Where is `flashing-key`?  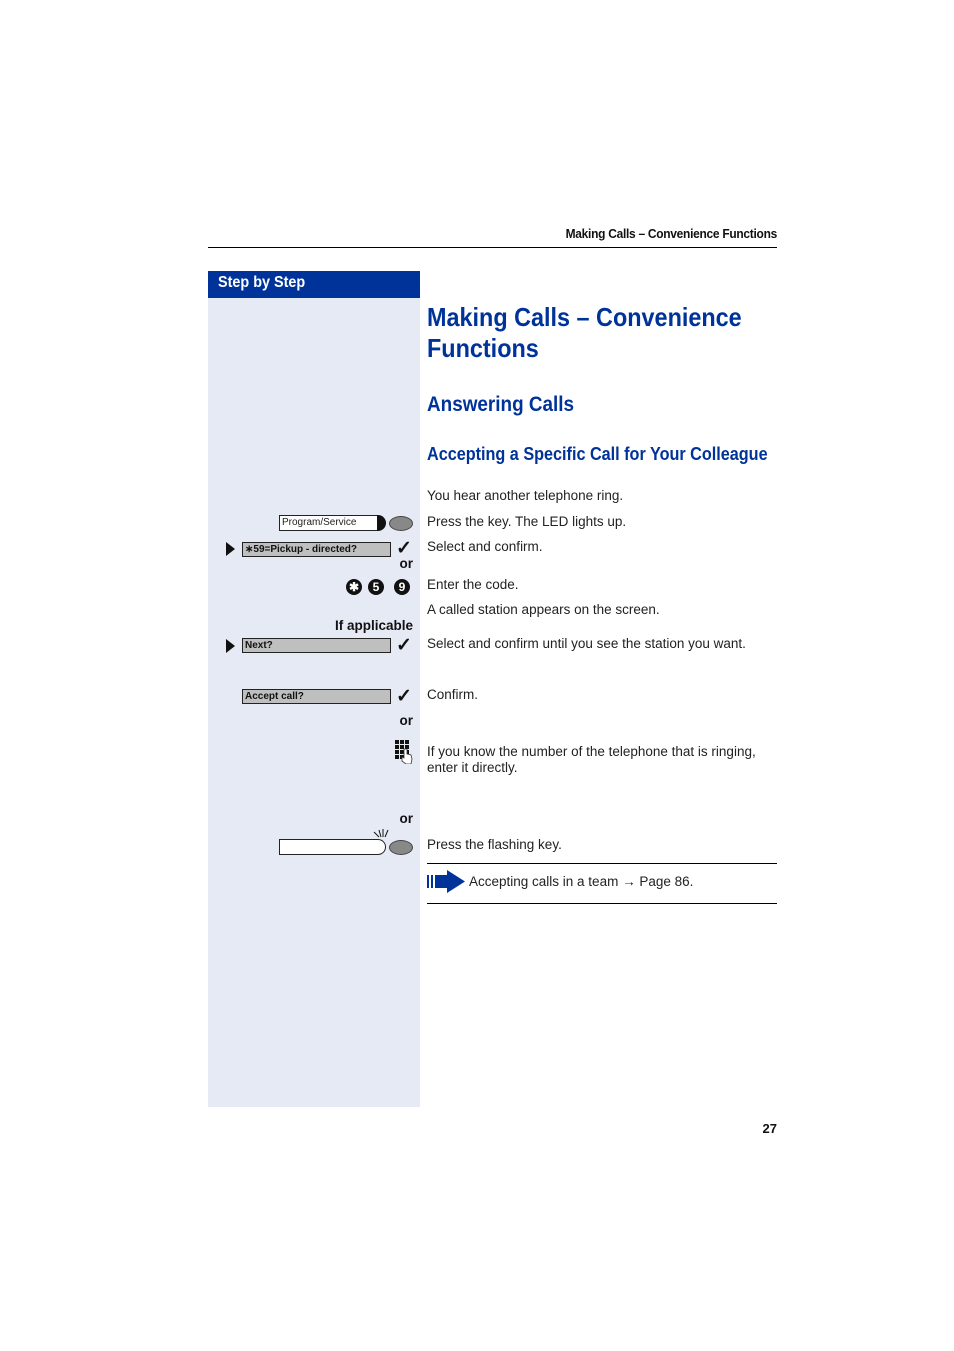 flashing-key is located at coordinates (328, 847).